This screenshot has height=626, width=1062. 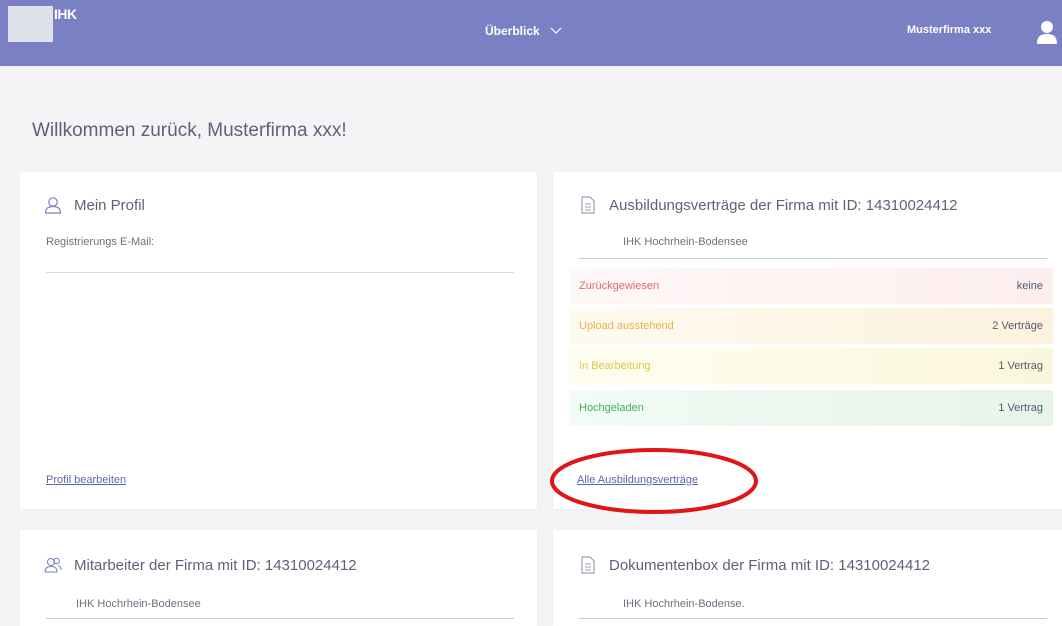 I want to click on profile-title-text: Mein Profil, so click(x=109, y=205).